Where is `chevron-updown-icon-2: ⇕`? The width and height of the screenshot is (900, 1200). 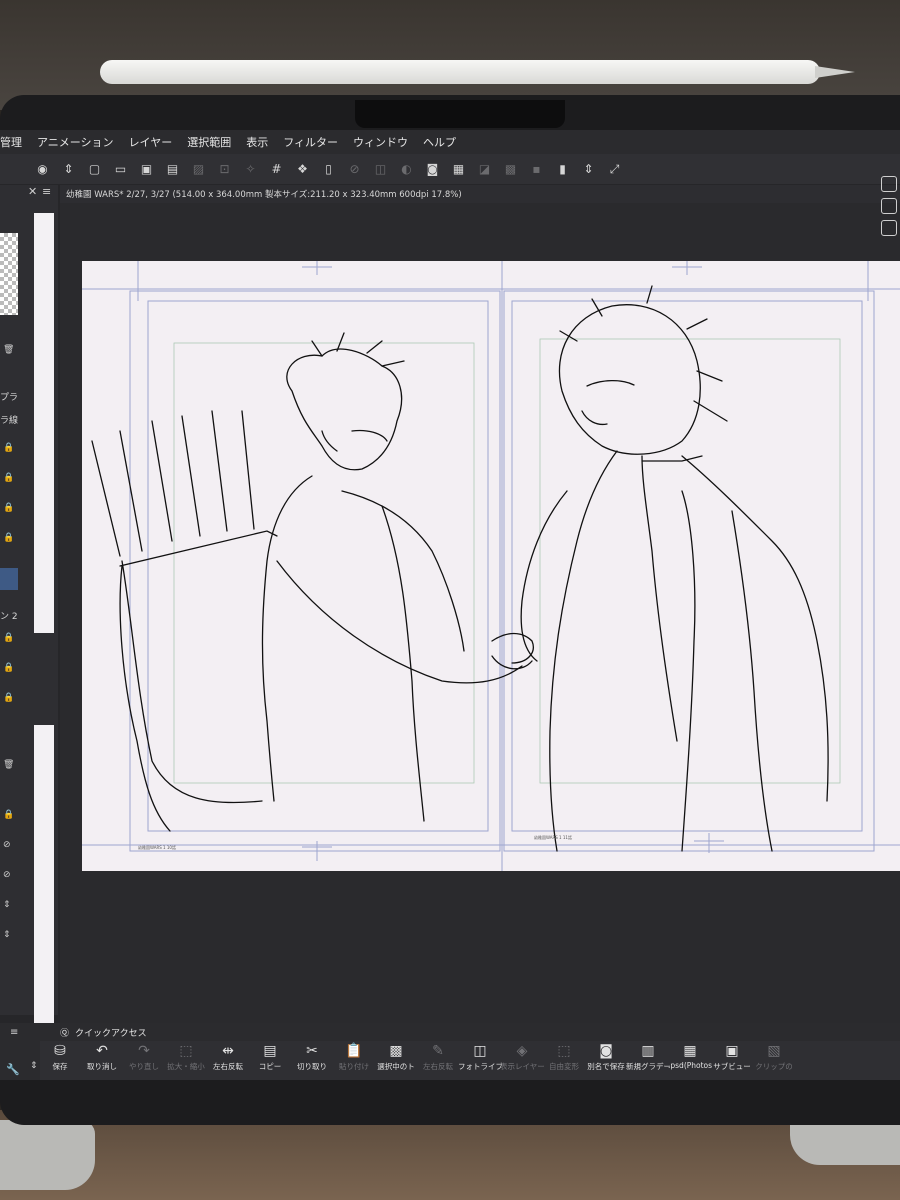 chevron-updown-icon-2: ⇕ is located at coordinates (588, 169).